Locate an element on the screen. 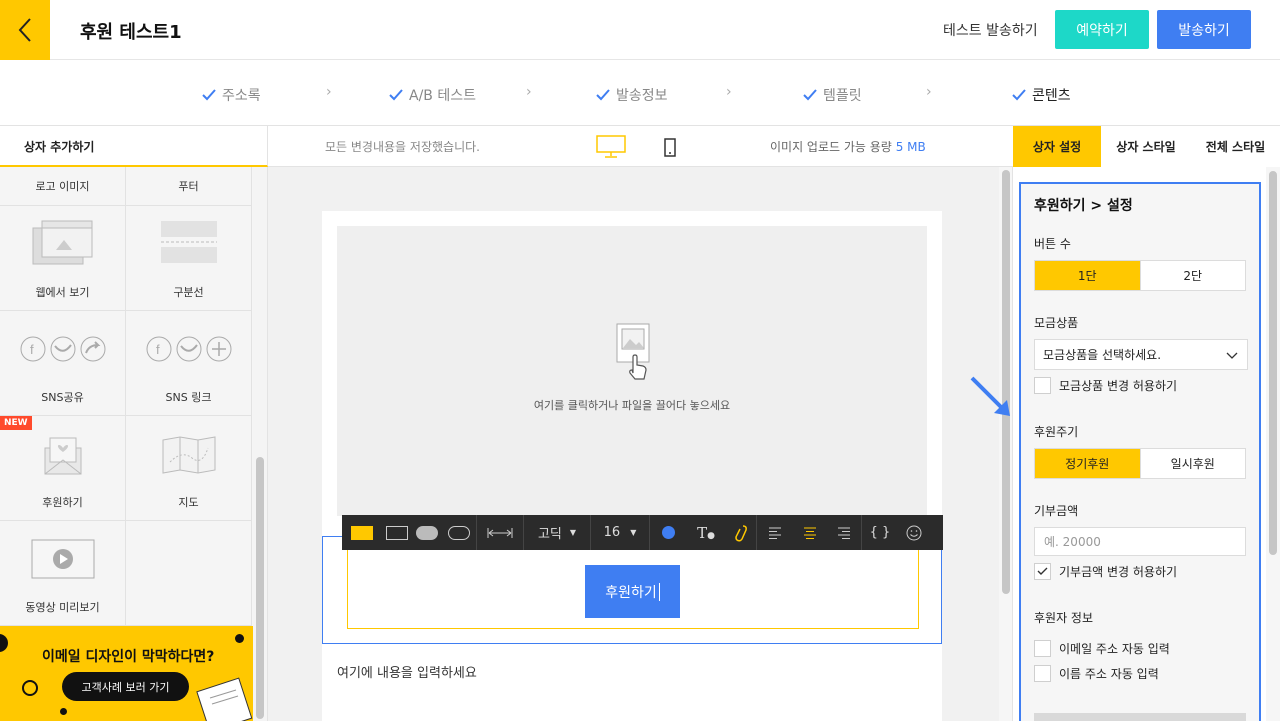 The width and height of the screenshot is (1280, 721). step-label: 발송정보 is located at coordinates (642, 96).